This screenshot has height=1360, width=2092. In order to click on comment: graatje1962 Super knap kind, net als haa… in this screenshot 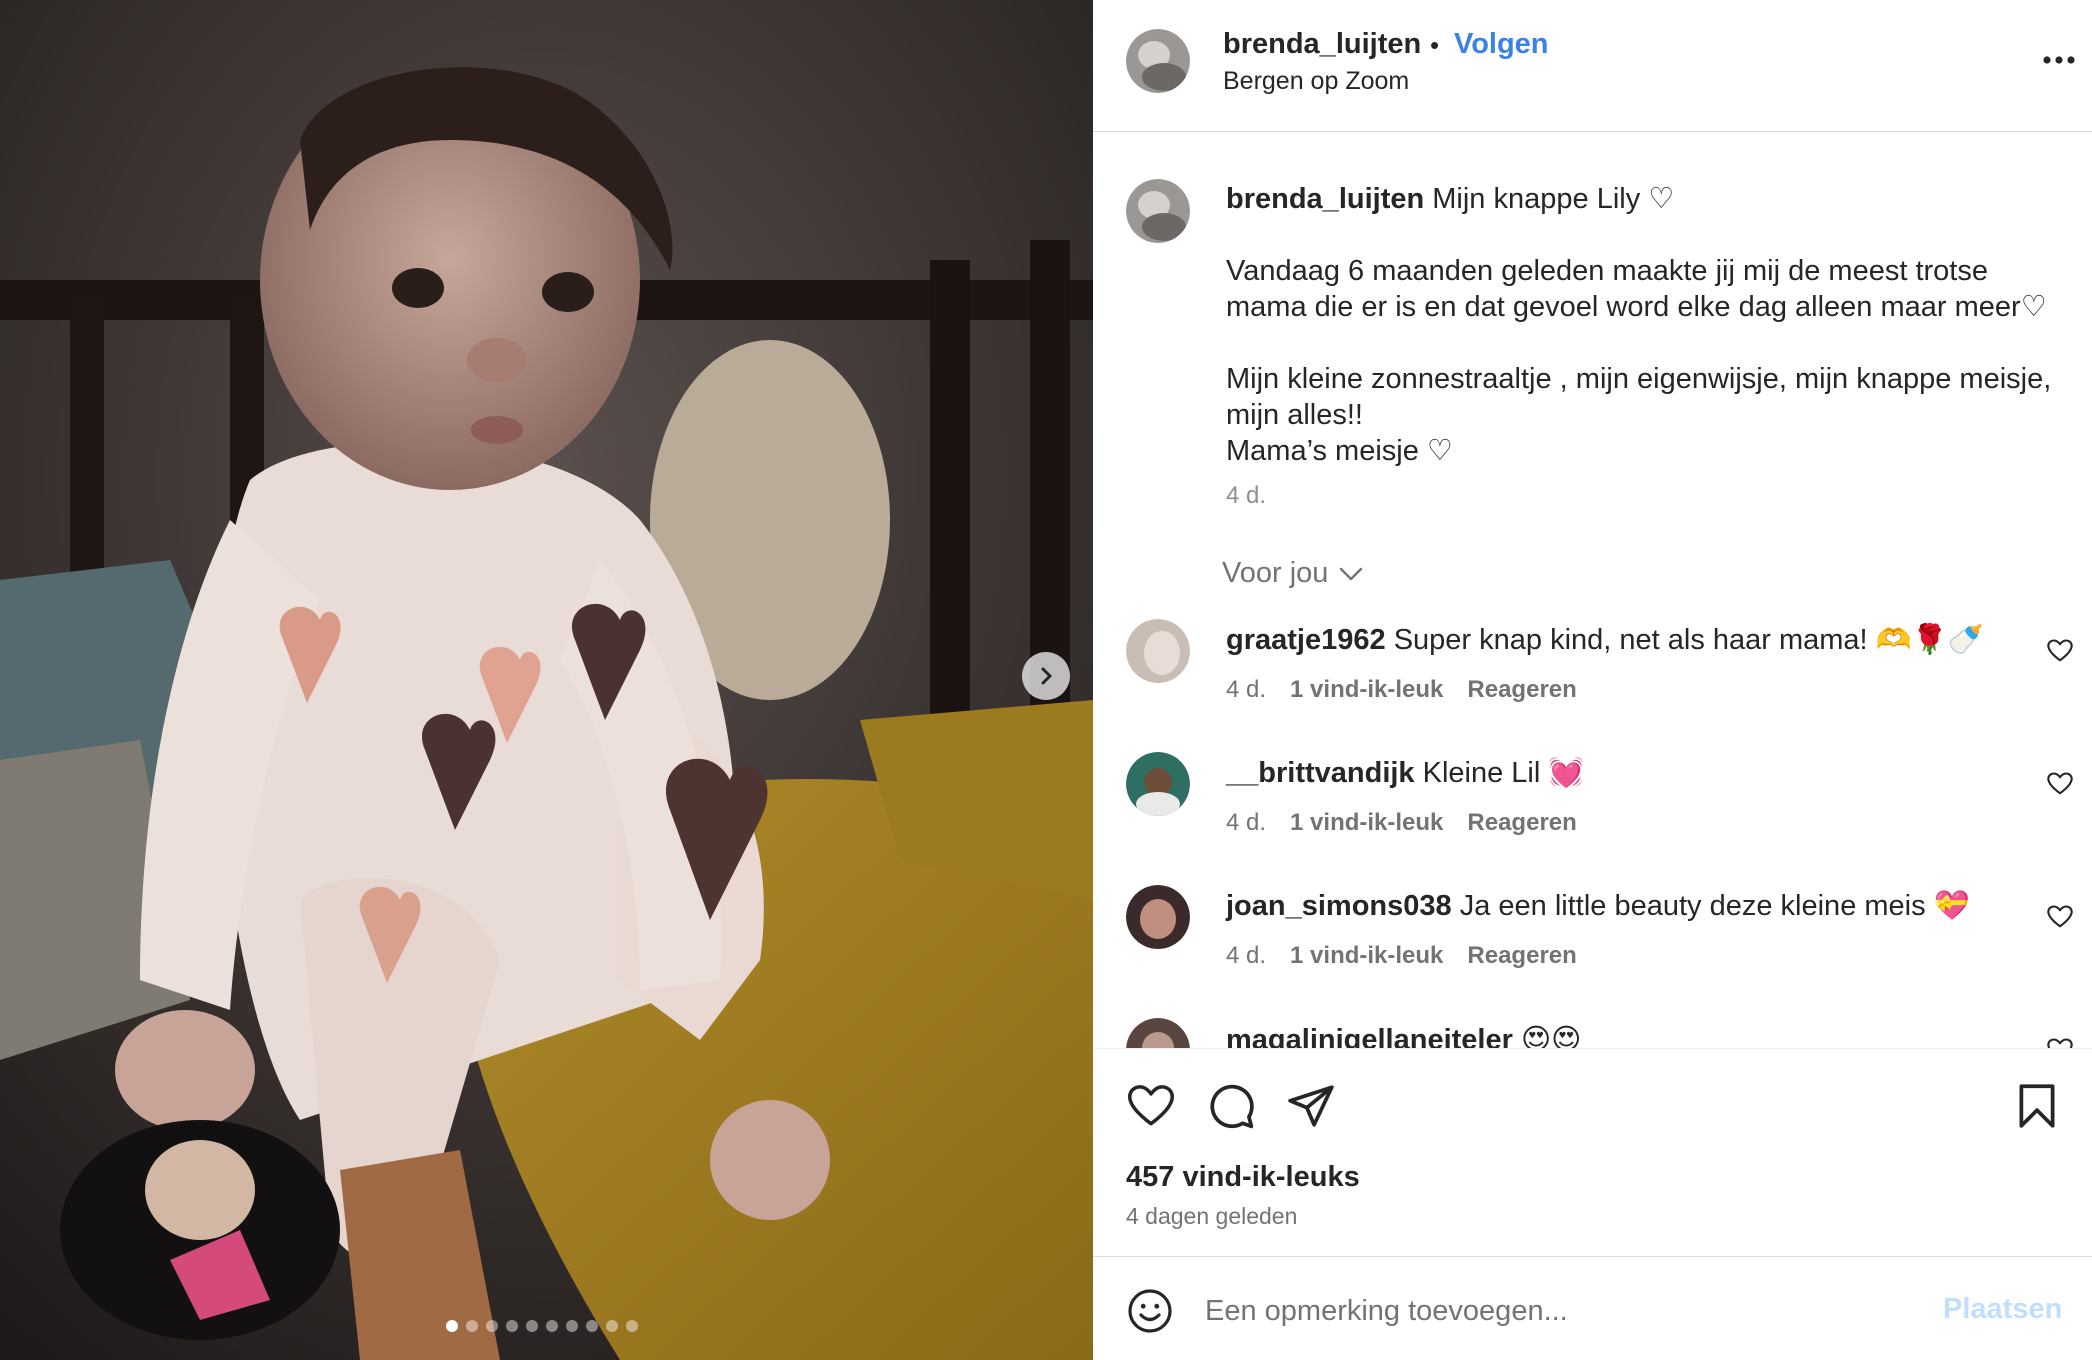, I will do `click(1592, 679)`.